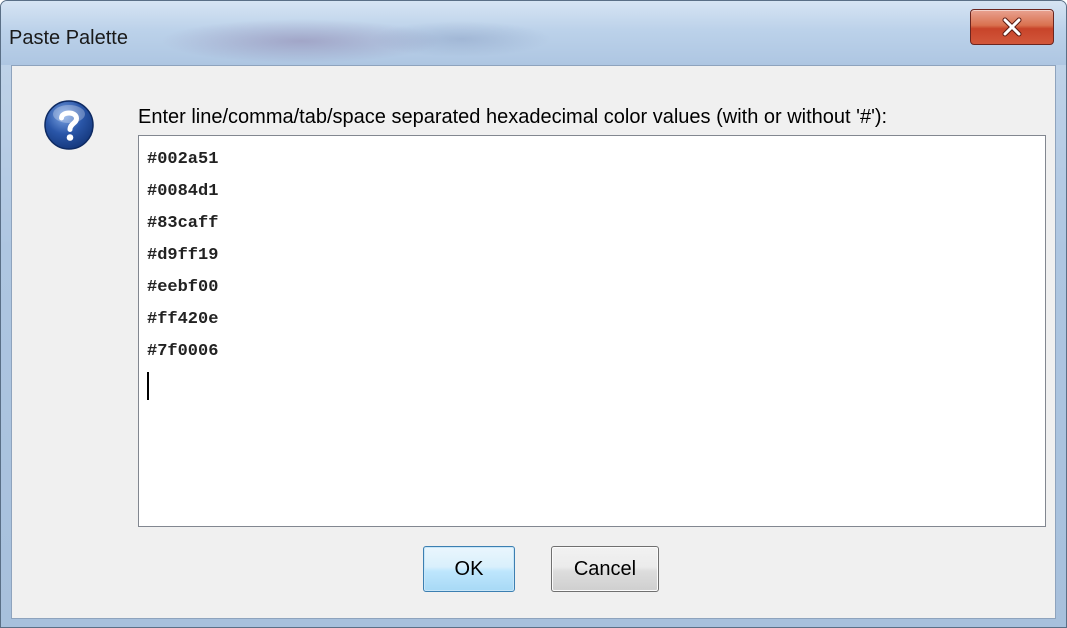  Describe the element at coordinates (69, 125) in the screenshot. I see `help-question-icon` at that location.